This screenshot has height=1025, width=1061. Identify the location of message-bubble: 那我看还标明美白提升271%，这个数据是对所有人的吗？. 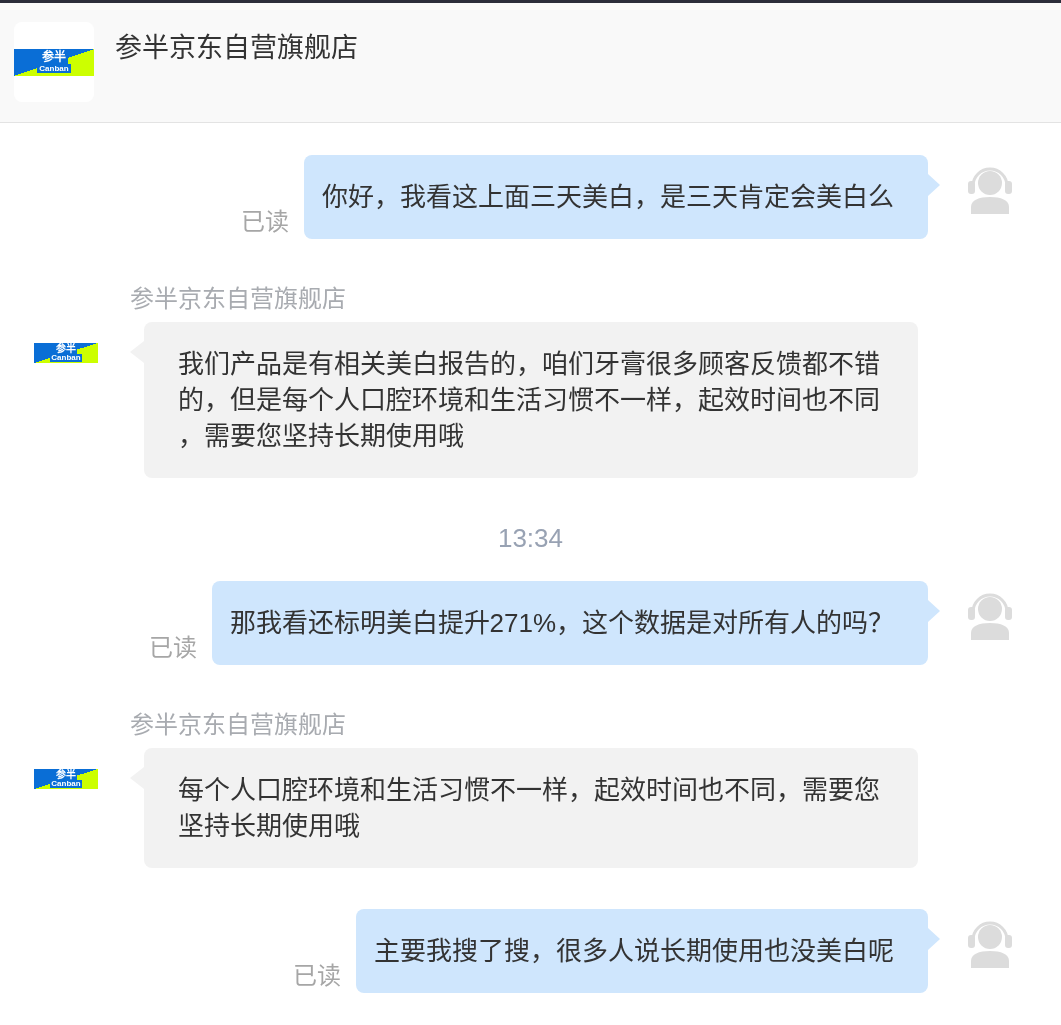
(569, 623).